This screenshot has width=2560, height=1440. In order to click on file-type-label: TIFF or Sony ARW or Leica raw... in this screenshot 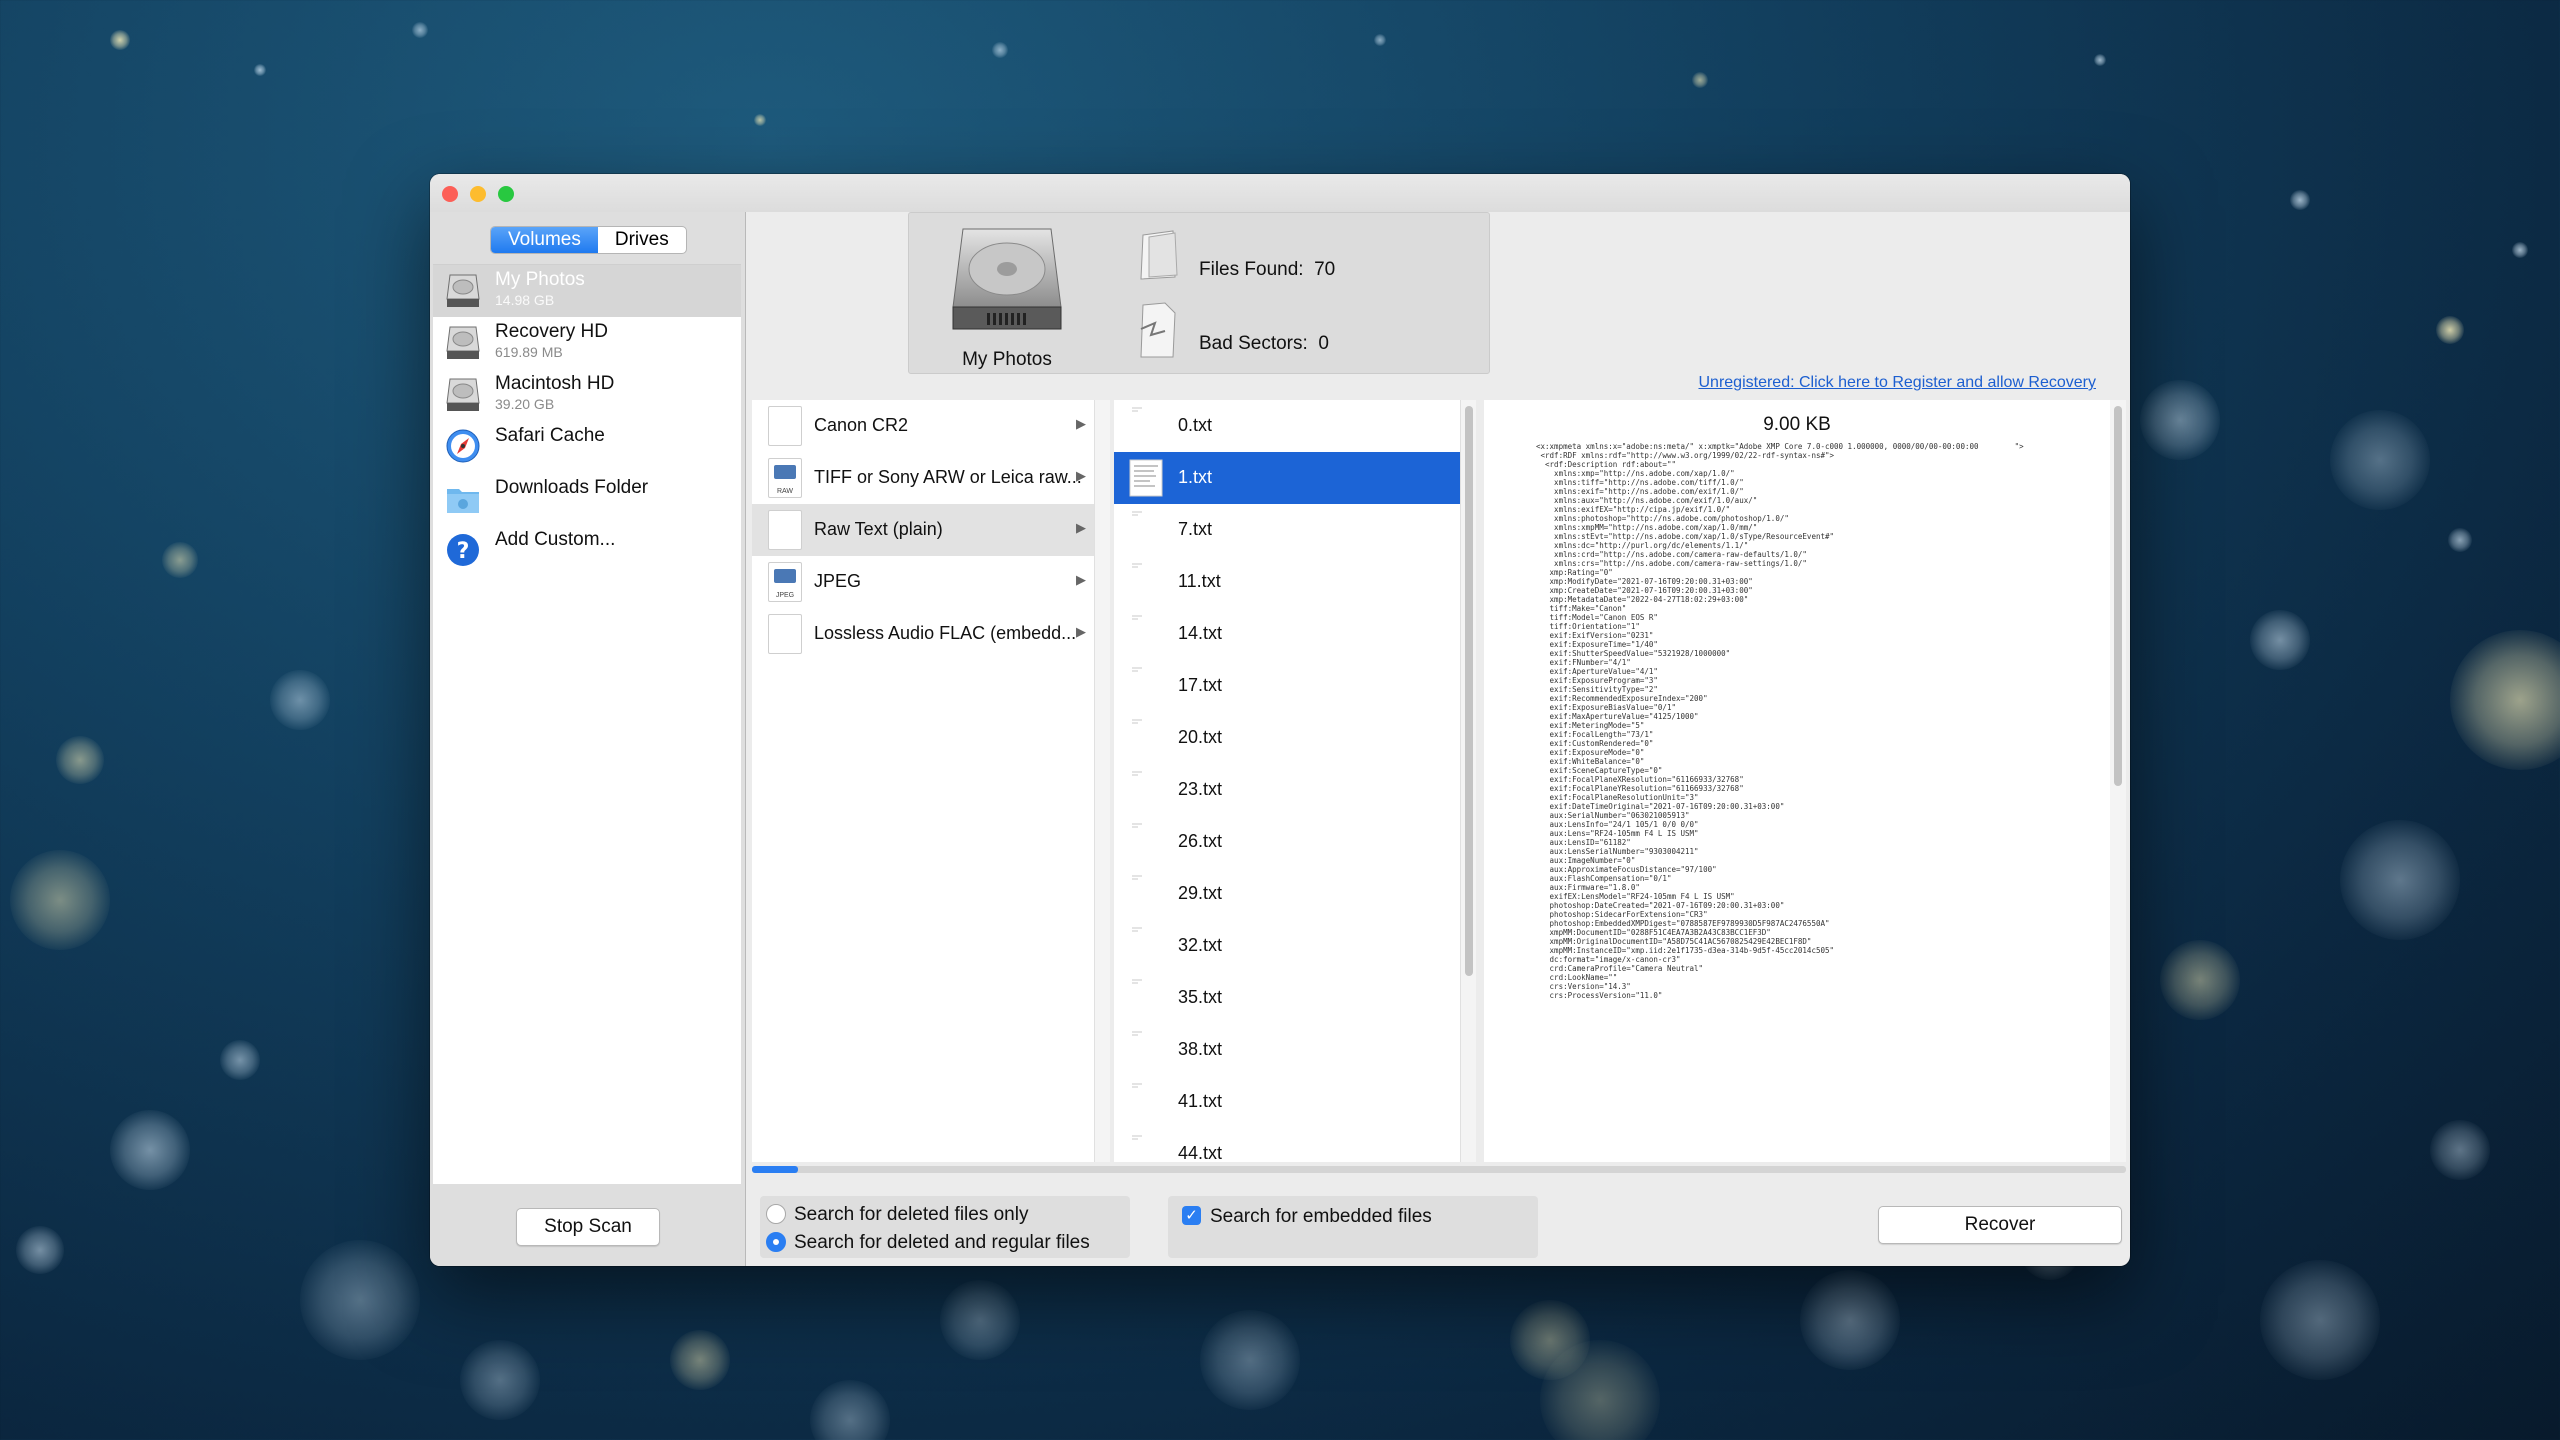, I will do `click(948, 477)`.